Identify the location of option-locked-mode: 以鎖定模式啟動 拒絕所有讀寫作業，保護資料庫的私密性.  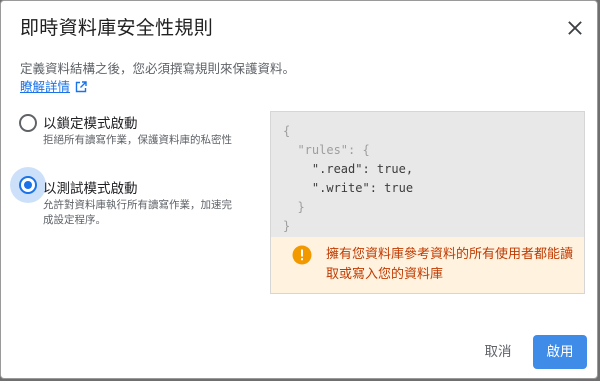
(135, 139).